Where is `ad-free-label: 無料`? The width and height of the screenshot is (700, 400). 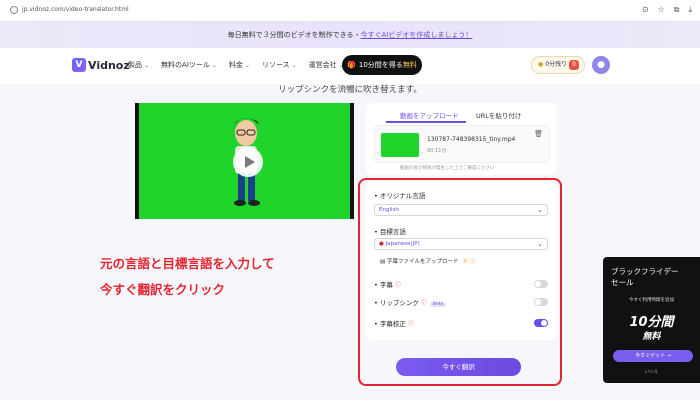
ad-free-label: 無料 is located at coordinates (651, 337).